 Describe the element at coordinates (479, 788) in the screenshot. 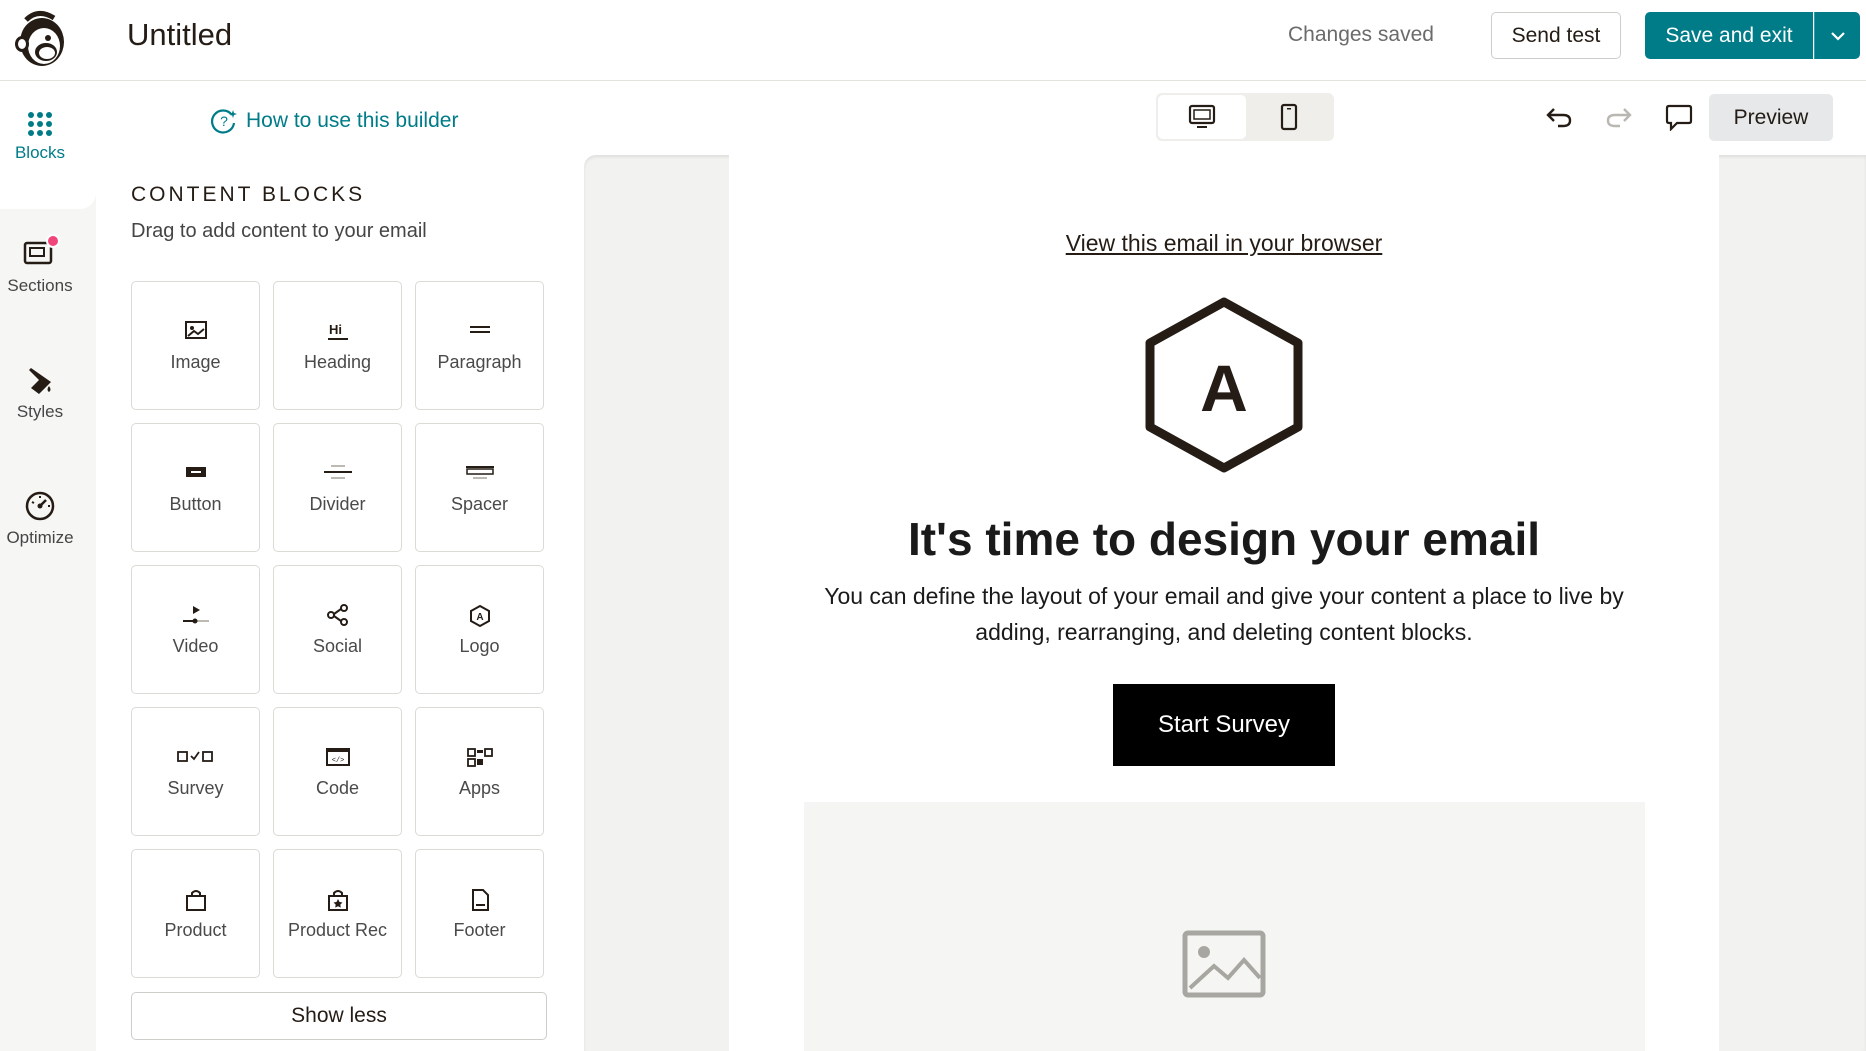

I see `block-label: Apps` at that location.